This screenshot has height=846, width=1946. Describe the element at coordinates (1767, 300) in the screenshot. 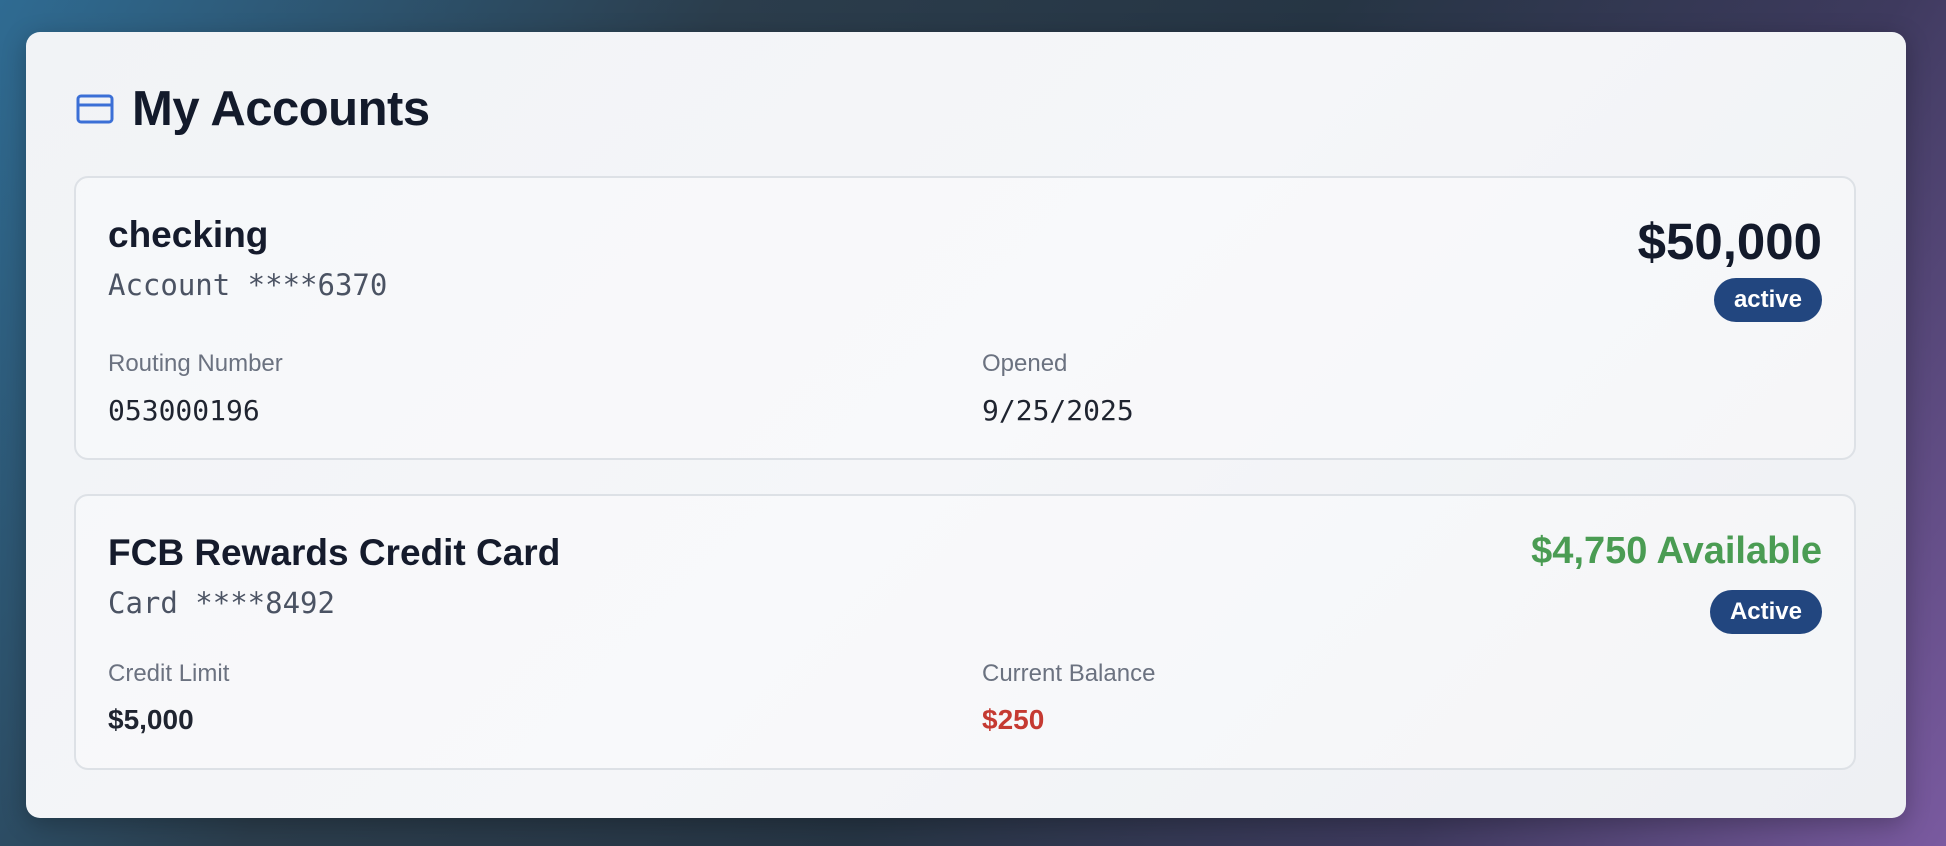

I see `status-badge: active` at that location.